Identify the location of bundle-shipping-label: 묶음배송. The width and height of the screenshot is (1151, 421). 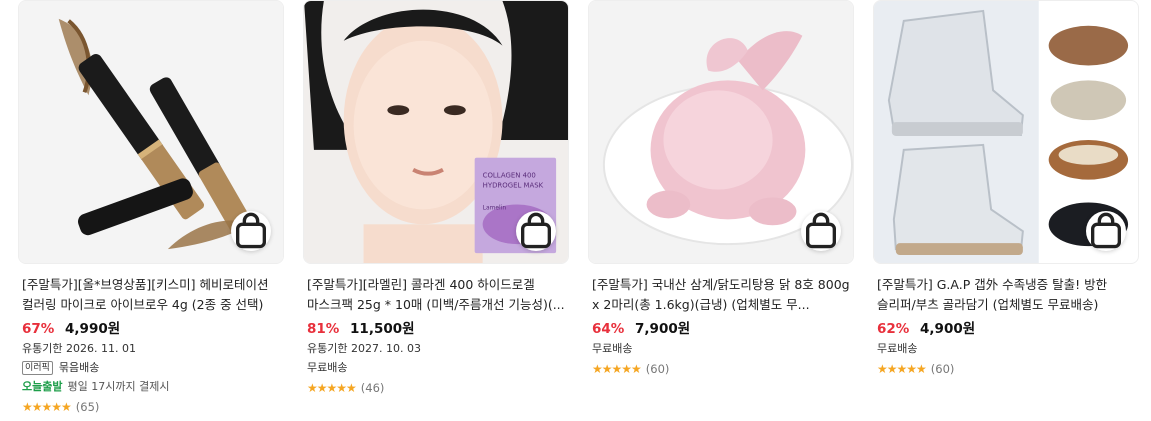
(79, 367).